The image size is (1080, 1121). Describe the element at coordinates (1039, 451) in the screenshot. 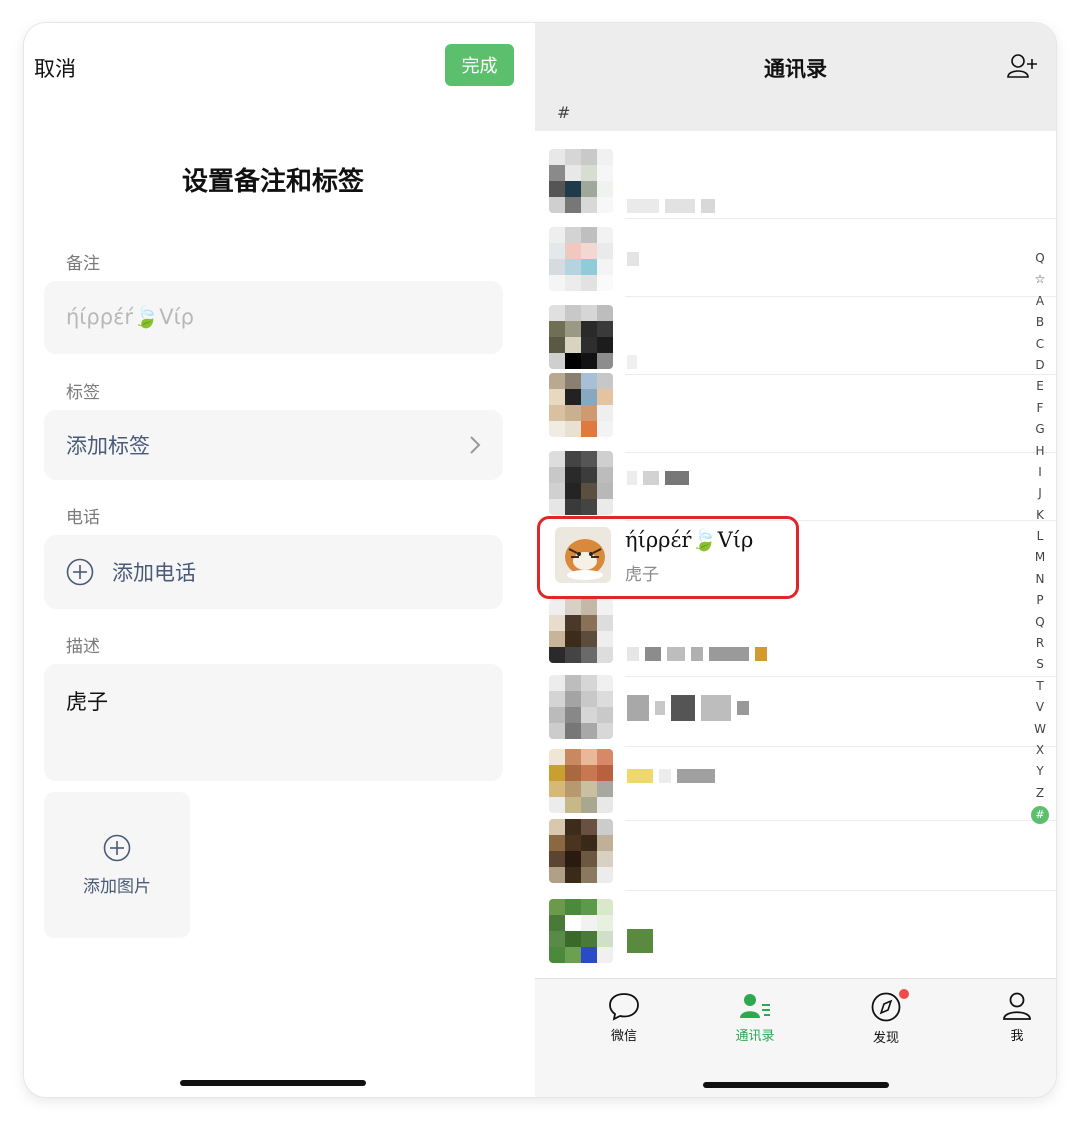

I see `index-letter: H` at that location.